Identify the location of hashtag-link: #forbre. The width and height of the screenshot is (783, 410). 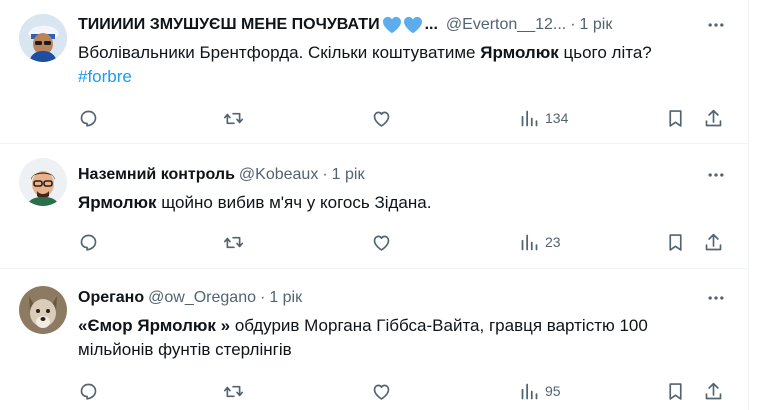
(105, 76).